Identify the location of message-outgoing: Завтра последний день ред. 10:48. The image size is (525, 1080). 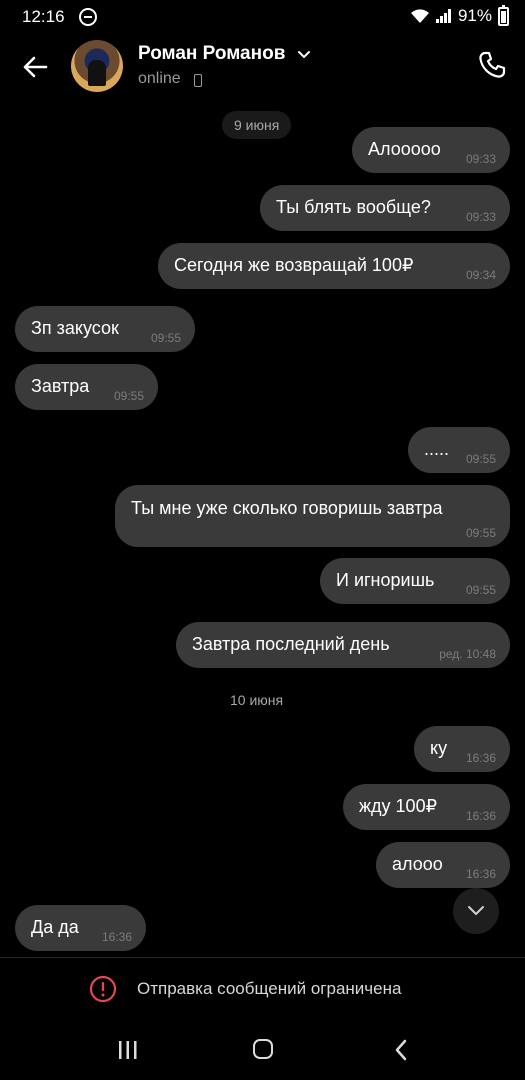
(343, 645).